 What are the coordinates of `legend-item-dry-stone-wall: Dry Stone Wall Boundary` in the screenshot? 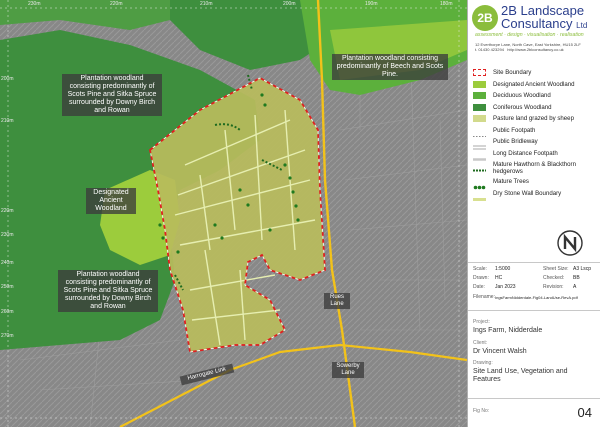 It's located at (535, 195).